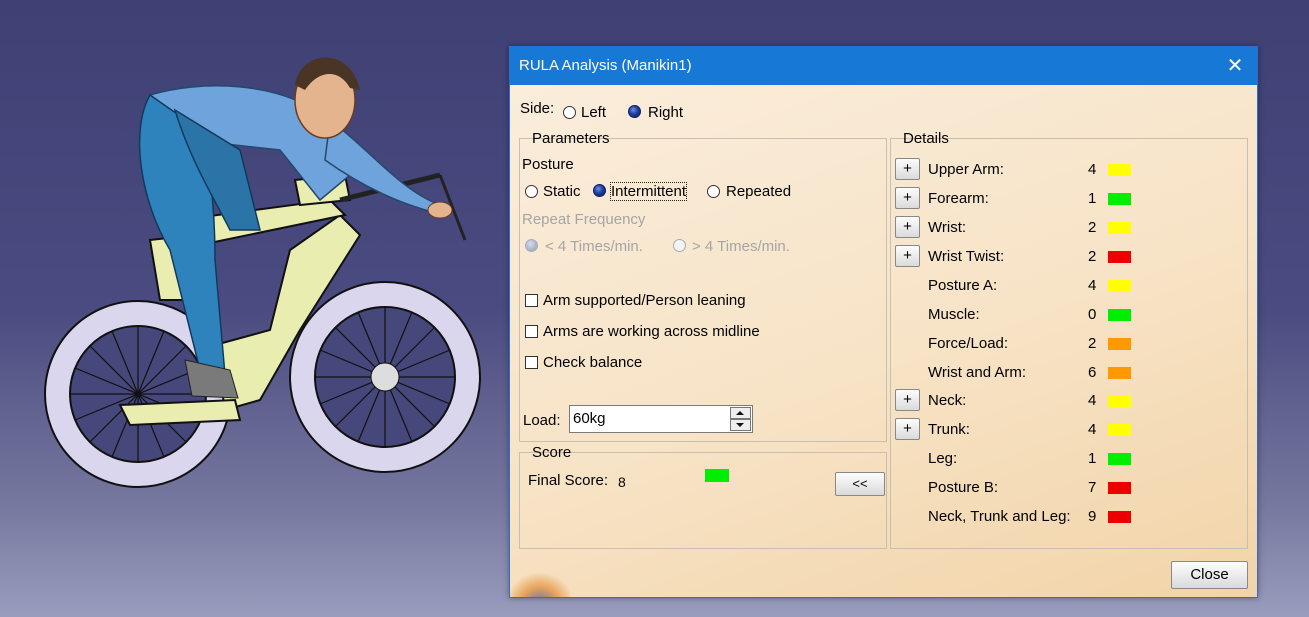 The height and width of the screenshot is (617, 1309). What do you see at coordinates (907, 227) in the screenshot?
I see `expand-wrist-button: +` at bounding box center [907, 227].